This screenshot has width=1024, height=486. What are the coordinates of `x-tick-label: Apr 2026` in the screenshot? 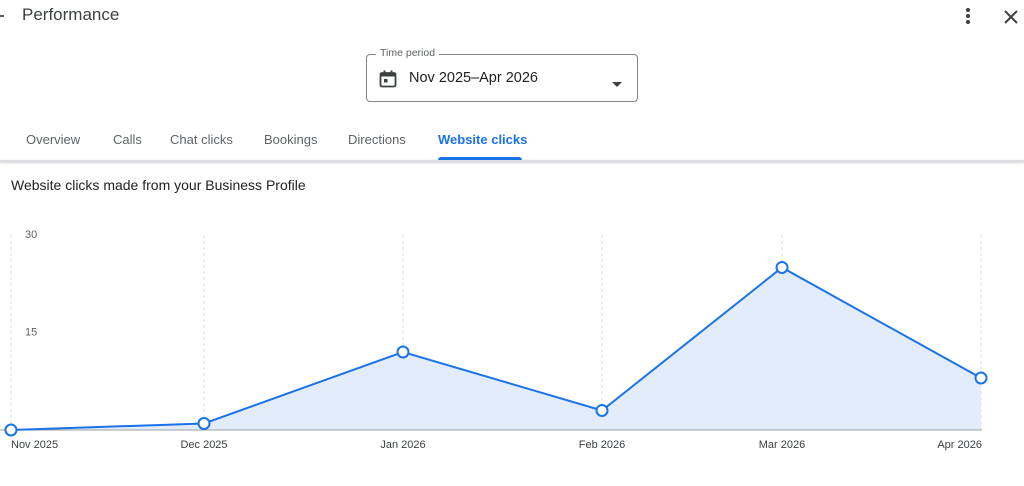 It's located at (959, 445).